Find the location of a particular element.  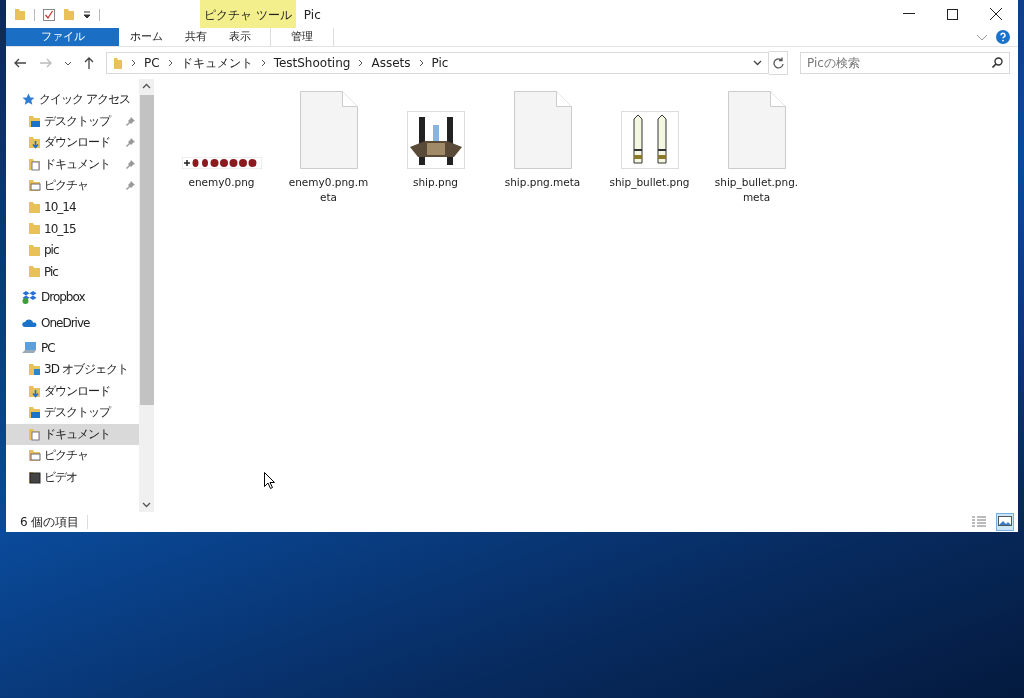

mouse-cursor-icon is located at coordinates (269, 480).